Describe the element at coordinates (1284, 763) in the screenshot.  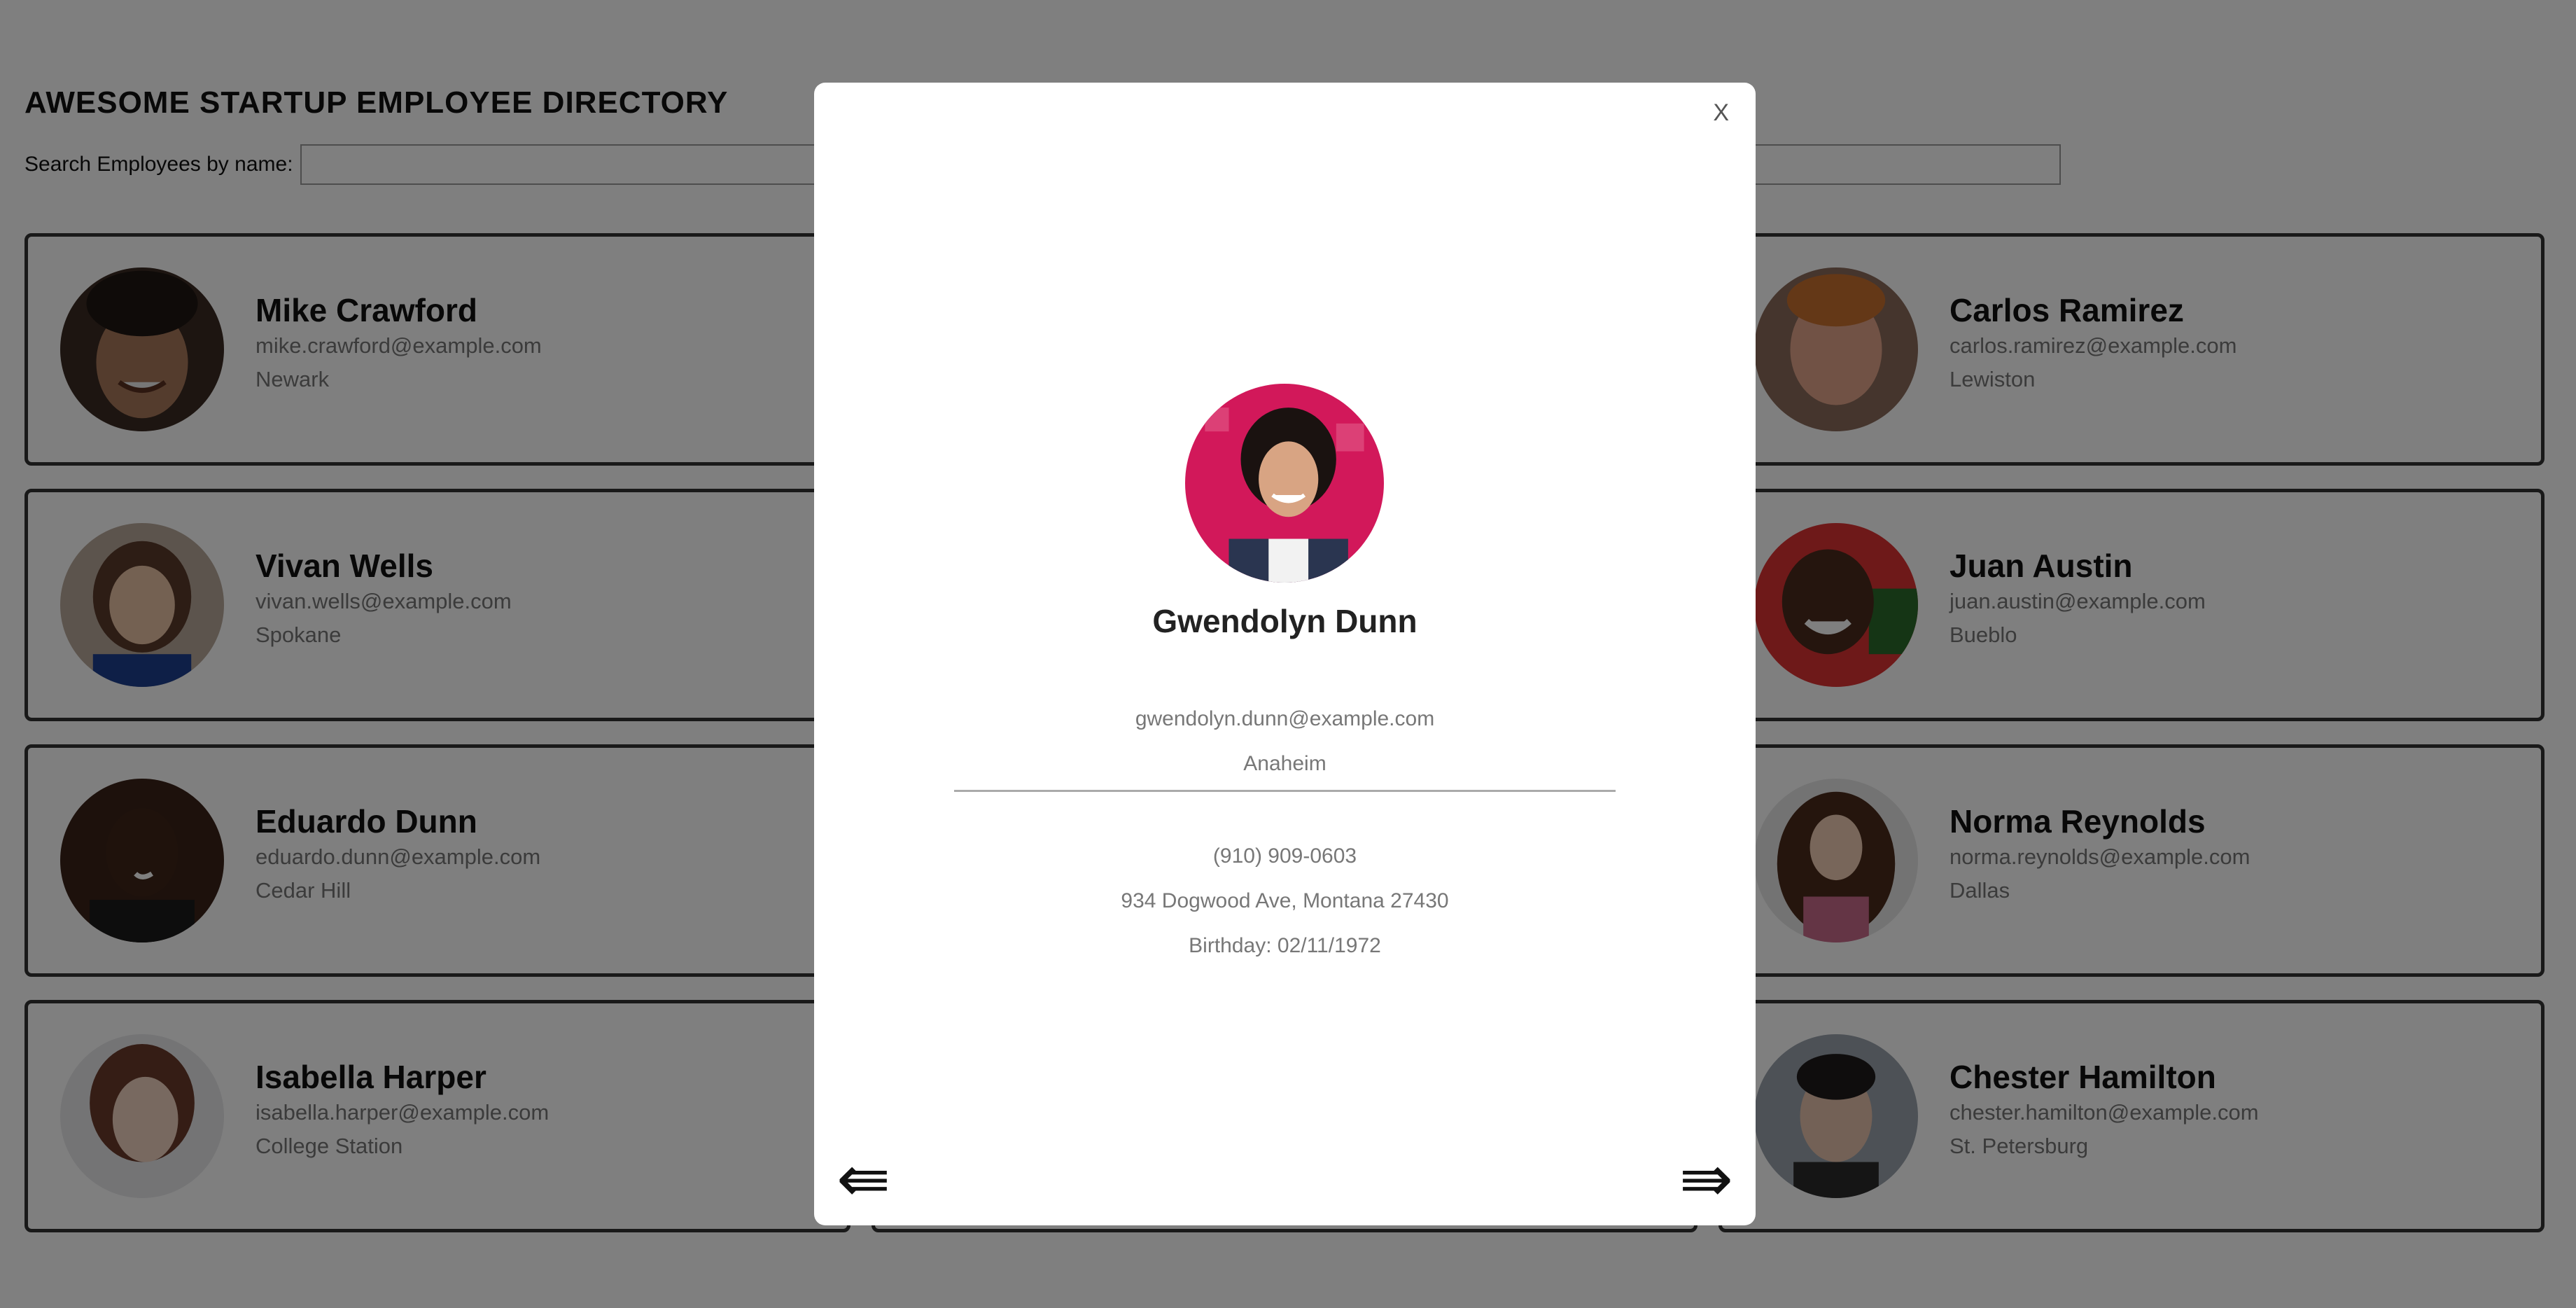
I see `modal-city: Anaheim` at that location.